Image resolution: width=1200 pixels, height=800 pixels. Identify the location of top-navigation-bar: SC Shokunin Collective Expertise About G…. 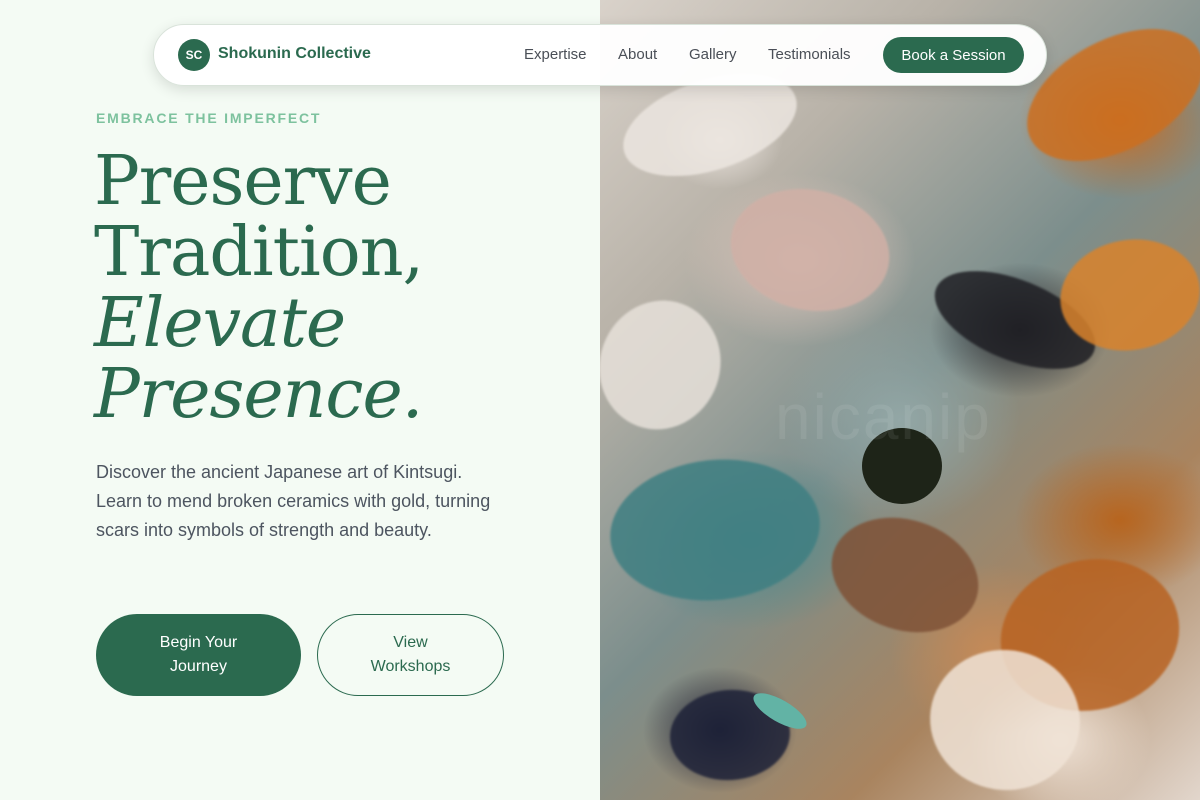
(600, 55).